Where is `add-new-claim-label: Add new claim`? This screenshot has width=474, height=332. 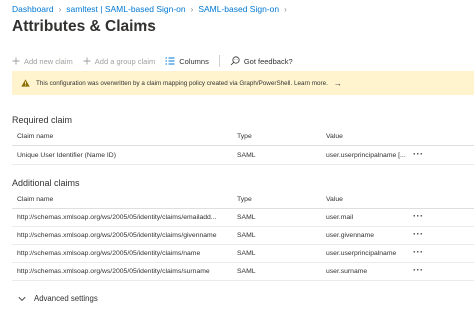
add-new-claim-label: Add new claim is located at coordinates (48, 61).